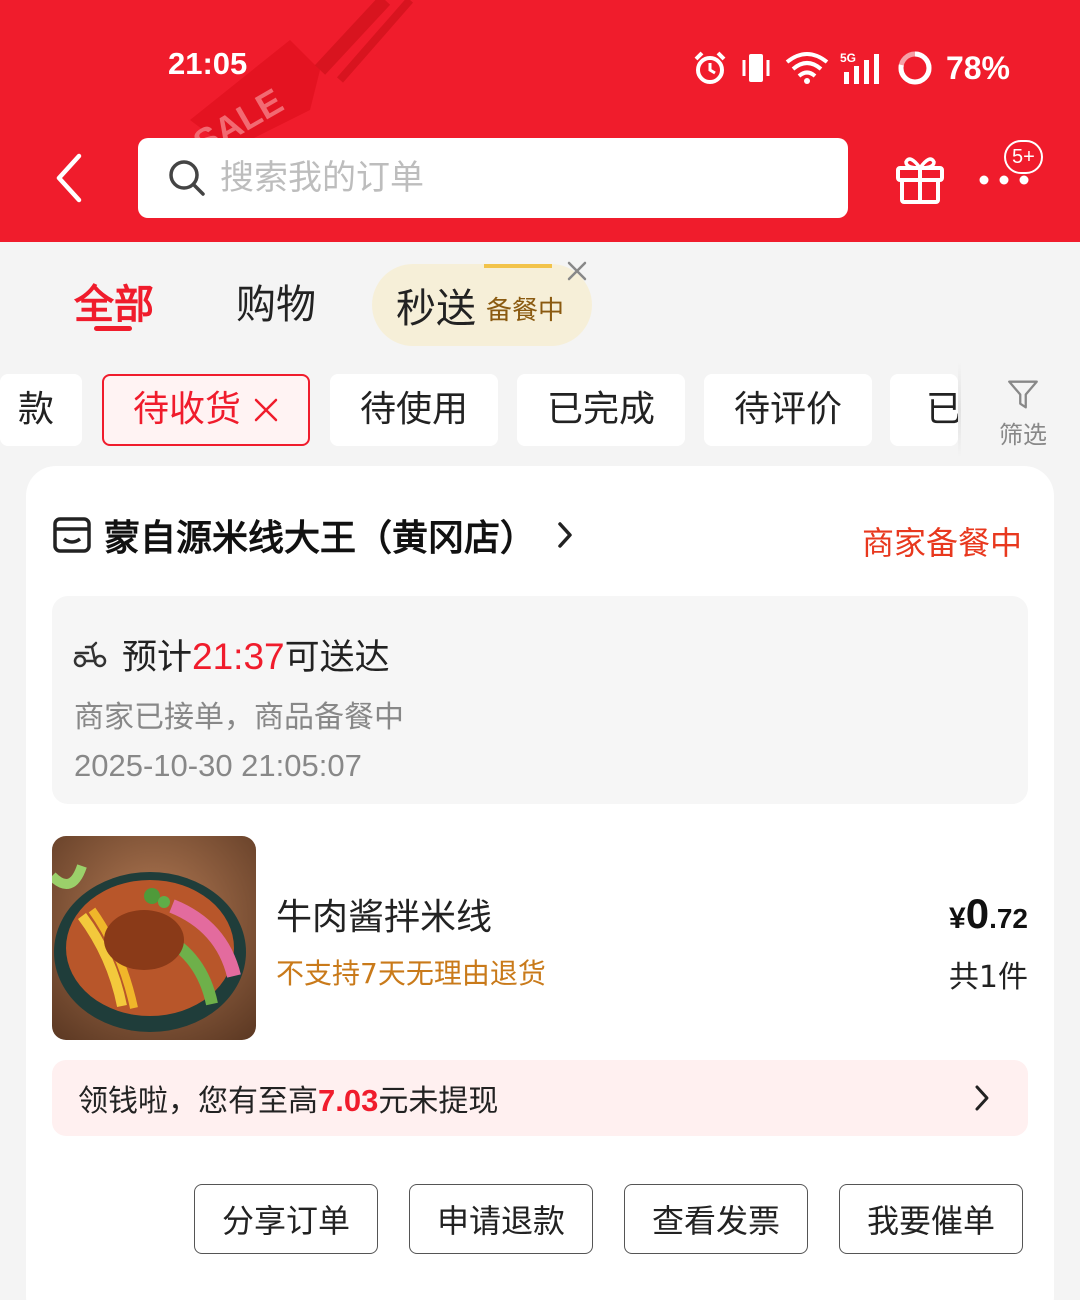 The image size is (1080, 1300). I want to click on store-header: 蒙自源米线大王（黄冈店）, so click(314, 535).